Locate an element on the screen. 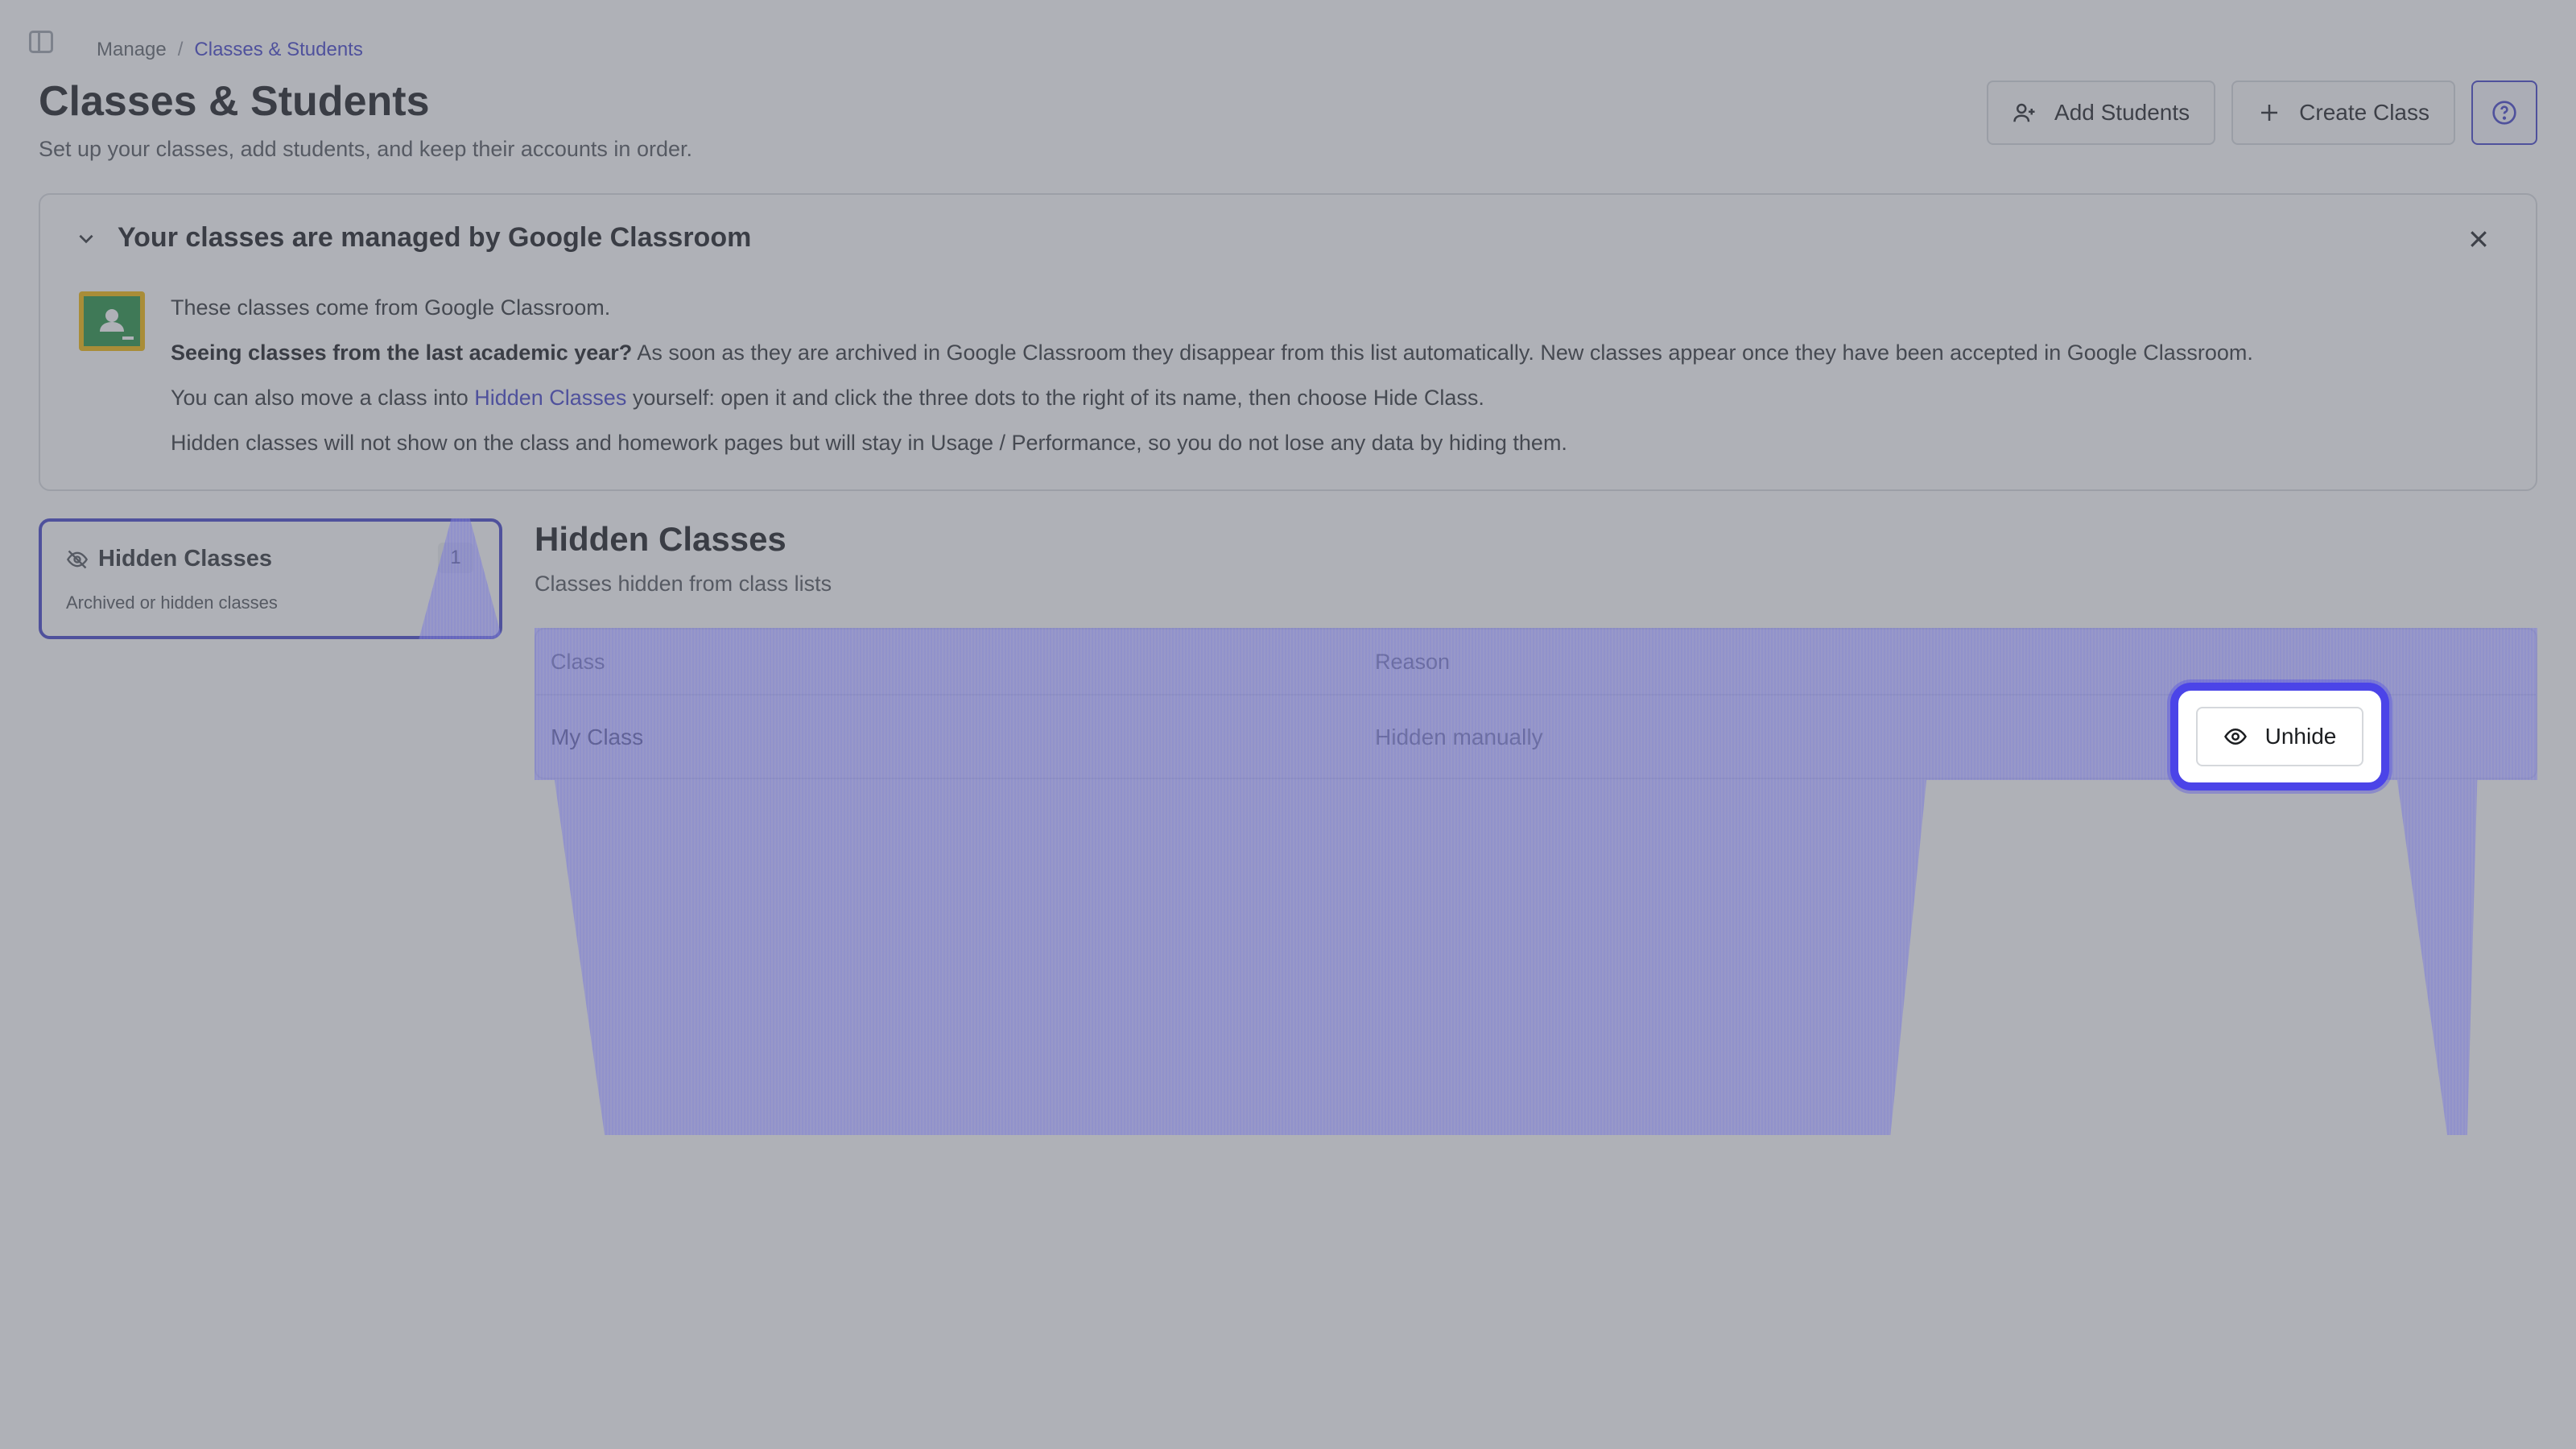 This screenshot has width=2576, height=1449. breadcrumb-current: Classes & Students is located at coordinates (278, 49).